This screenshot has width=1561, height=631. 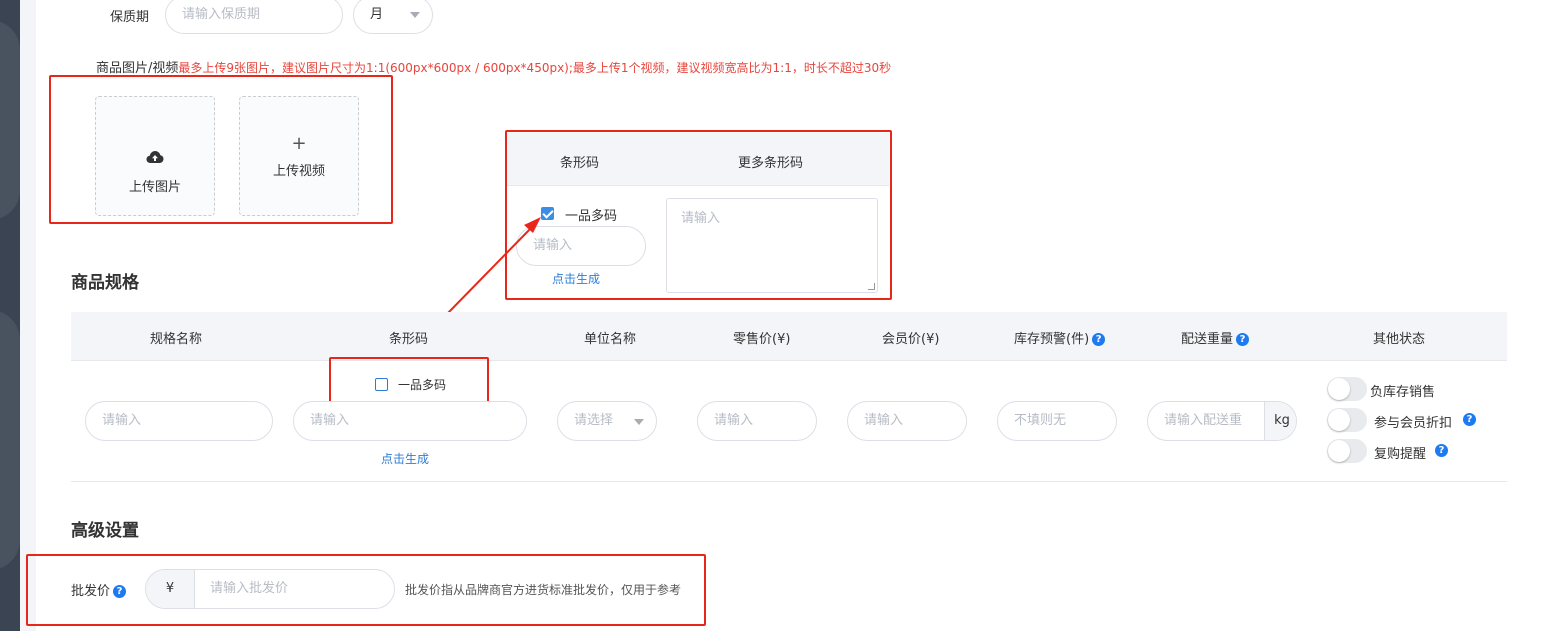 I want to click on th-unit: 单位名称, so click(x=610, y=339).